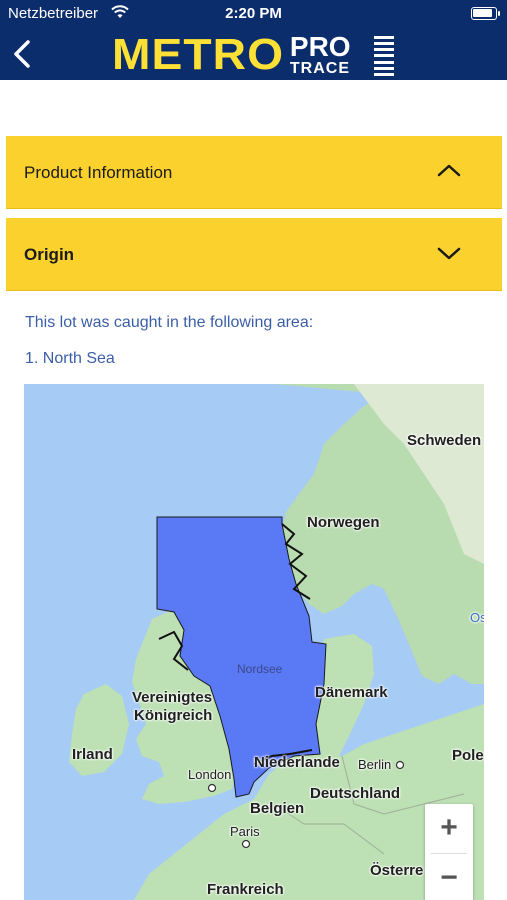 The width and height of the screenshot is (507, 900). Describe the element at coordinates (172, 697) in the screenshot. I see `map-label-uk-1: Vereinigtes` at that location.